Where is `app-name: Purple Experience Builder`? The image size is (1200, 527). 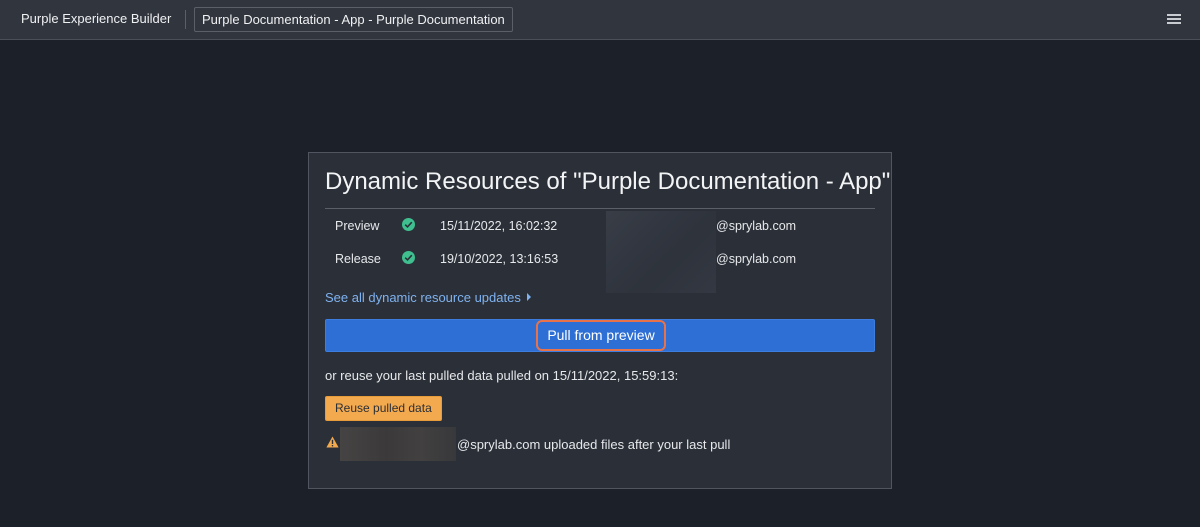 app-name: Purple Experience Builder is located at coordinates (96, 18).